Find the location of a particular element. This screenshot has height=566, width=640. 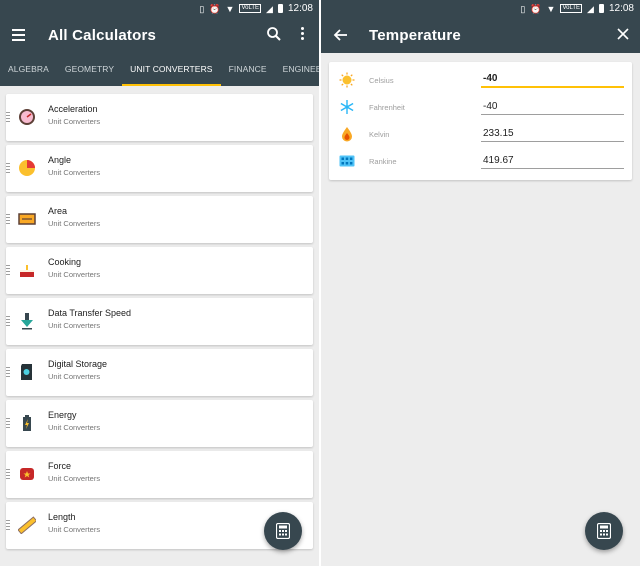

item-title: Acceleration is located at coordinates (73, 109).